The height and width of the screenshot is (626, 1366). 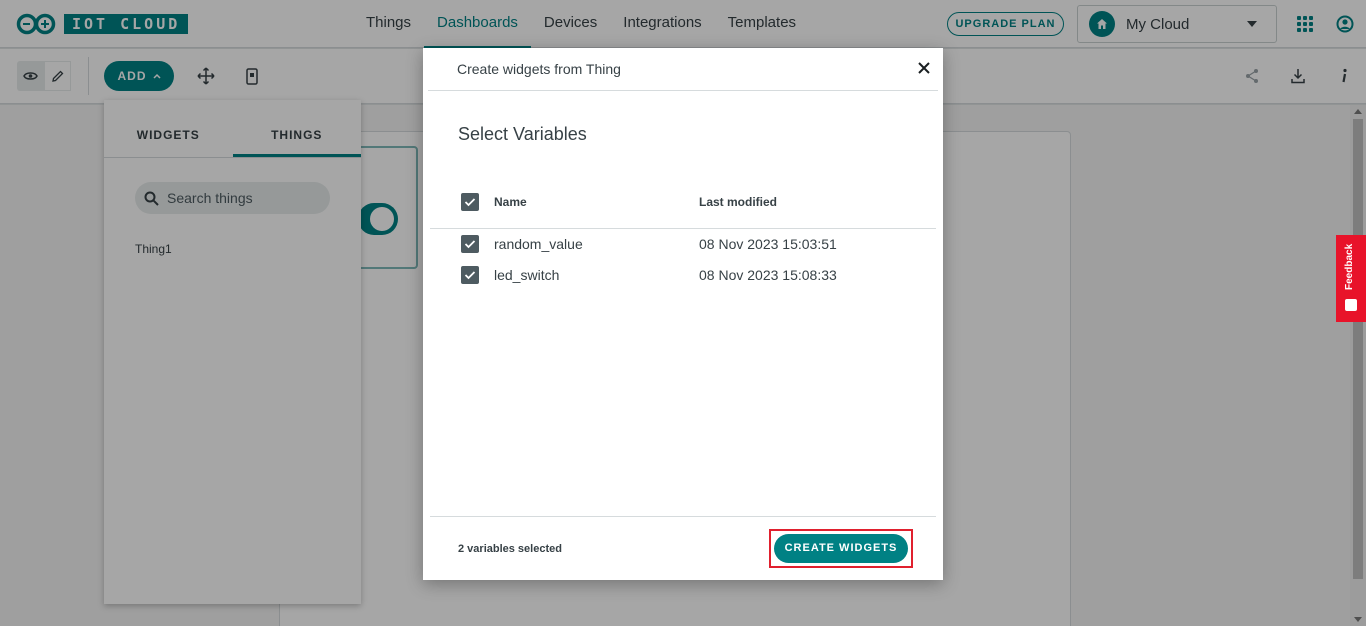 I want to click on column-header-name: Name, so click(x=510, y=202).